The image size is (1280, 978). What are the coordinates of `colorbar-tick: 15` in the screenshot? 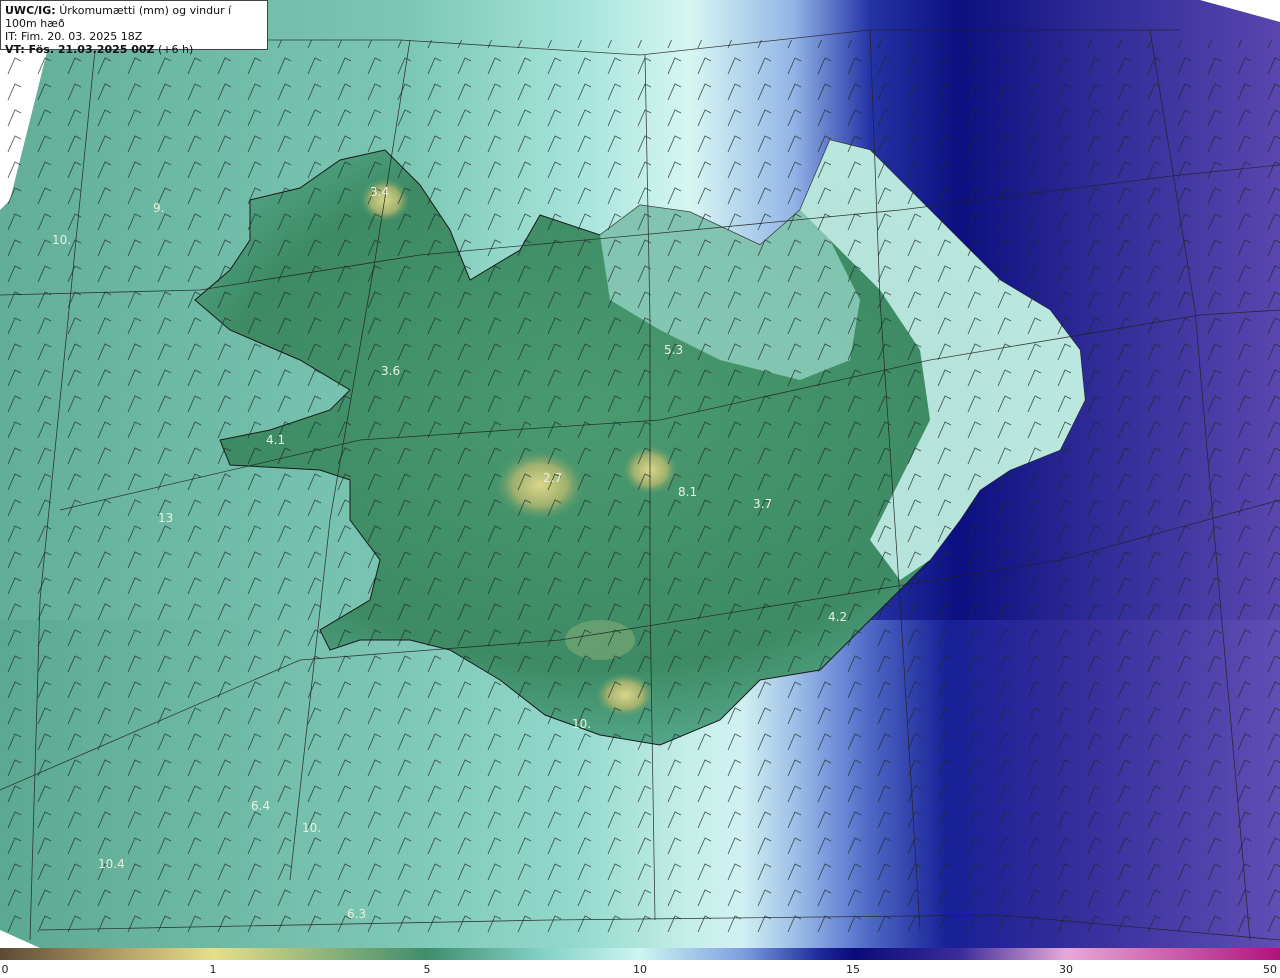 It's located at (853, 969).